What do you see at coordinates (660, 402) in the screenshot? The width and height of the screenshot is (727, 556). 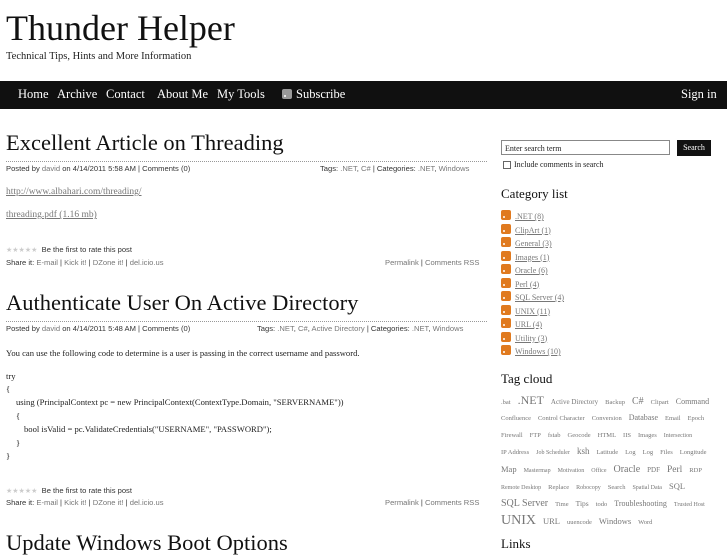 I see `tag-cloud-link: Clipart` at bounding box center [660, 402].